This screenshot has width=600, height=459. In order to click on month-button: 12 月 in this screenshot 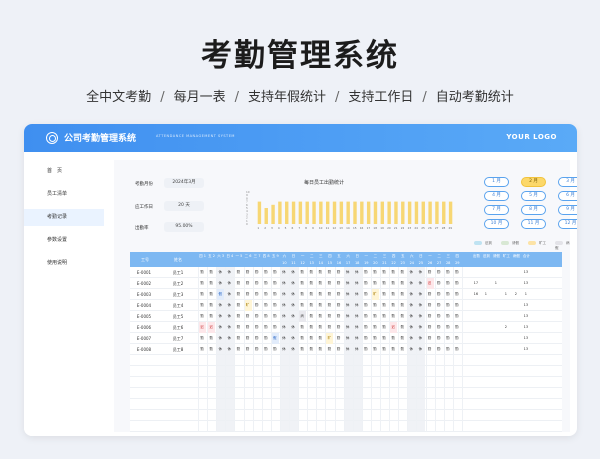, I will do `click(567, 224)`.